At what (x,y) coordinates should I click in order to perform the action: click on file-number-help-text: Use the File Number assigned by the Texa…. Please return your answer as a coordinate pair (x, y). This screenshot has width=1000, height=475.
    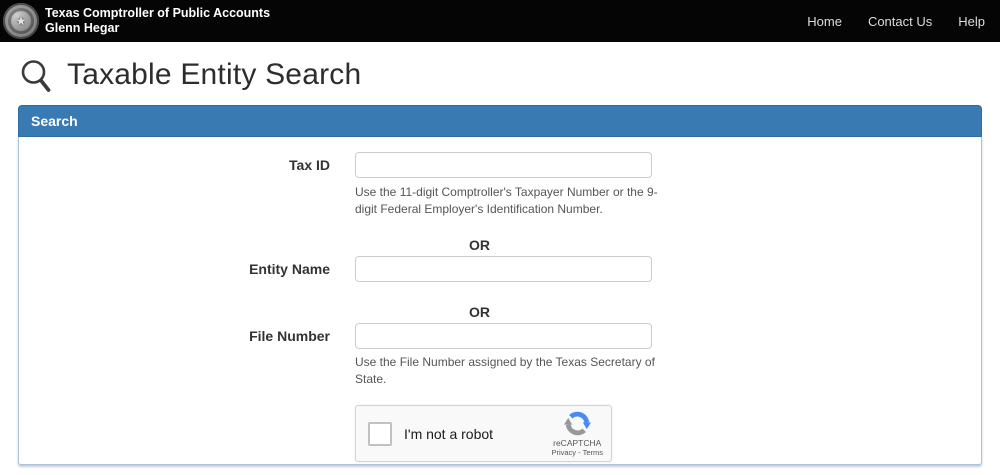
    Looking at the image, I should click on (505, 370).